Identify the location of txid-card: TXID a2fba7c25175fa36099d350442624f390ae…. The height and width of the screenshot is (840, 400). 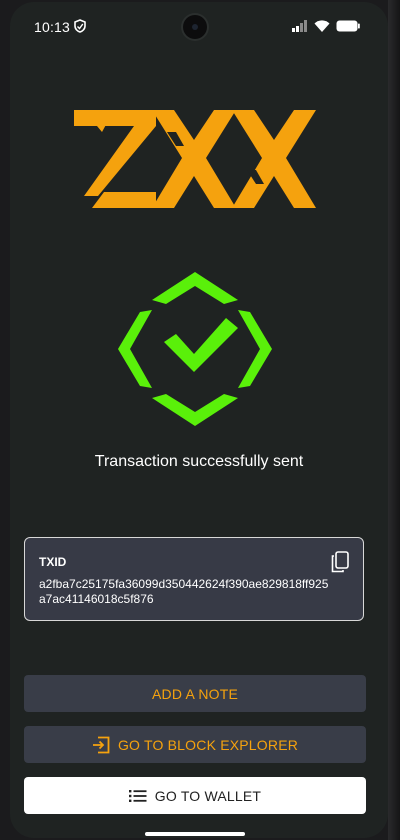
(194, 579).